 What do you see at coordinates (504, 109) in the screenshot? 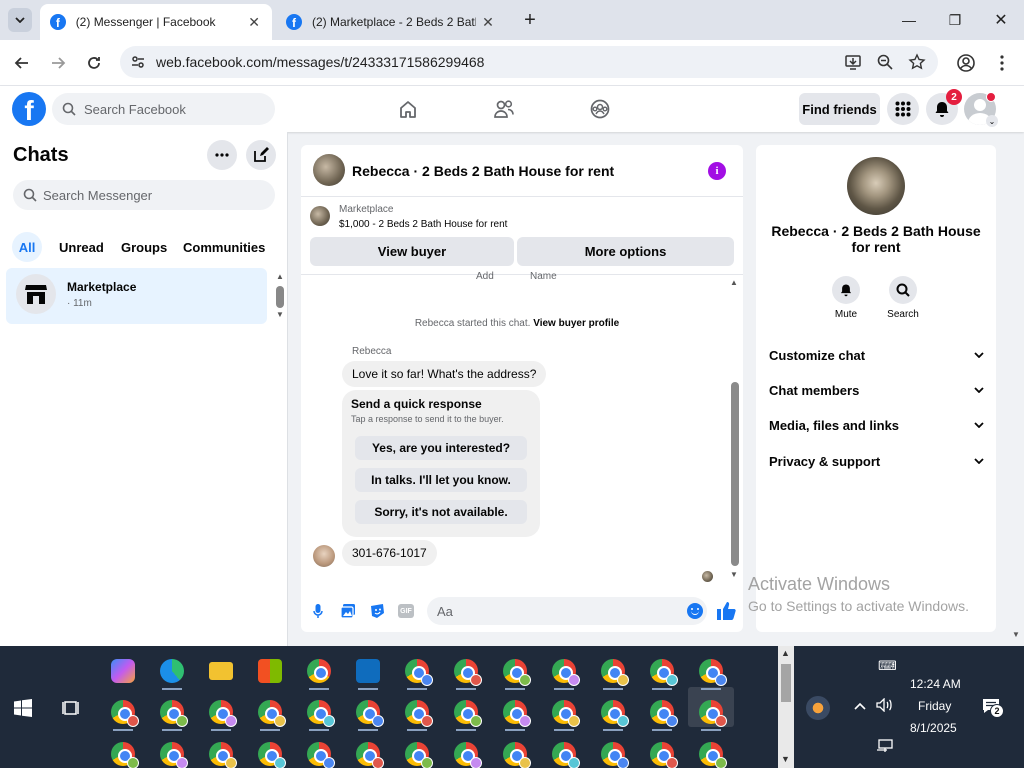
I see `nav-friends` at bounding box center [504, 109].